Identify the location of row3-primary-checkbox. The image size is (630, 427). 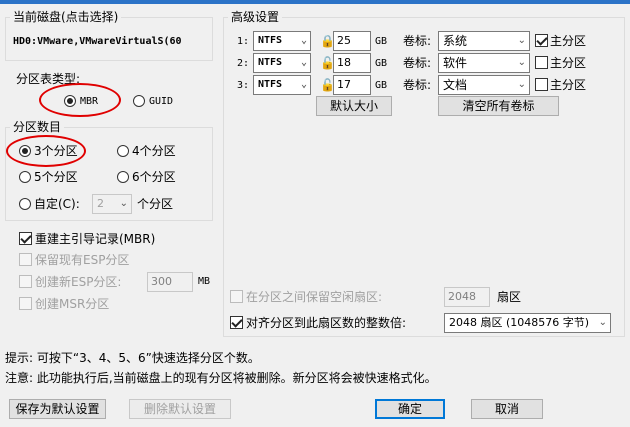
(541, 84).